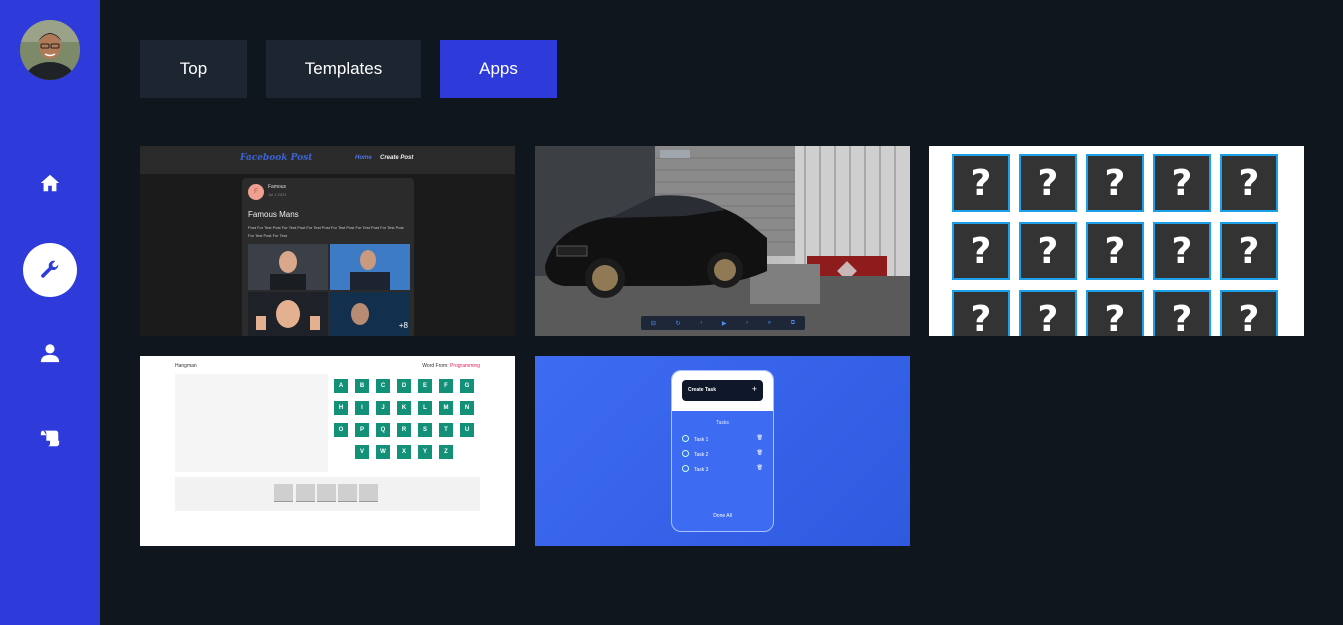 The width and height of the screenshot is (1343, 625). What do you see at coordinates (446, 386) in the screenshot?
I see `letter-key: F` at bounding box center [446, 386].